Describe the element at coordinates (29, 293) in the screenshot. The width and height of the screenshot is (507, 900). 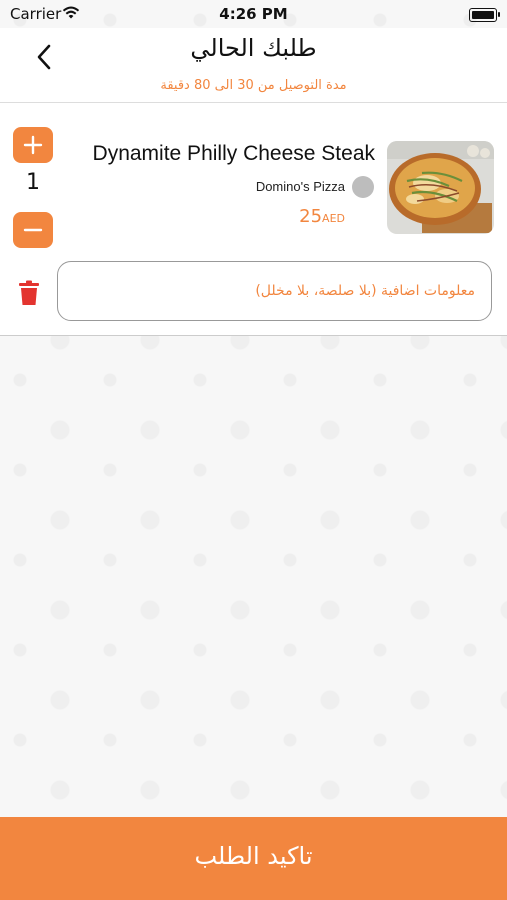
I see `trash-icon` at that location.